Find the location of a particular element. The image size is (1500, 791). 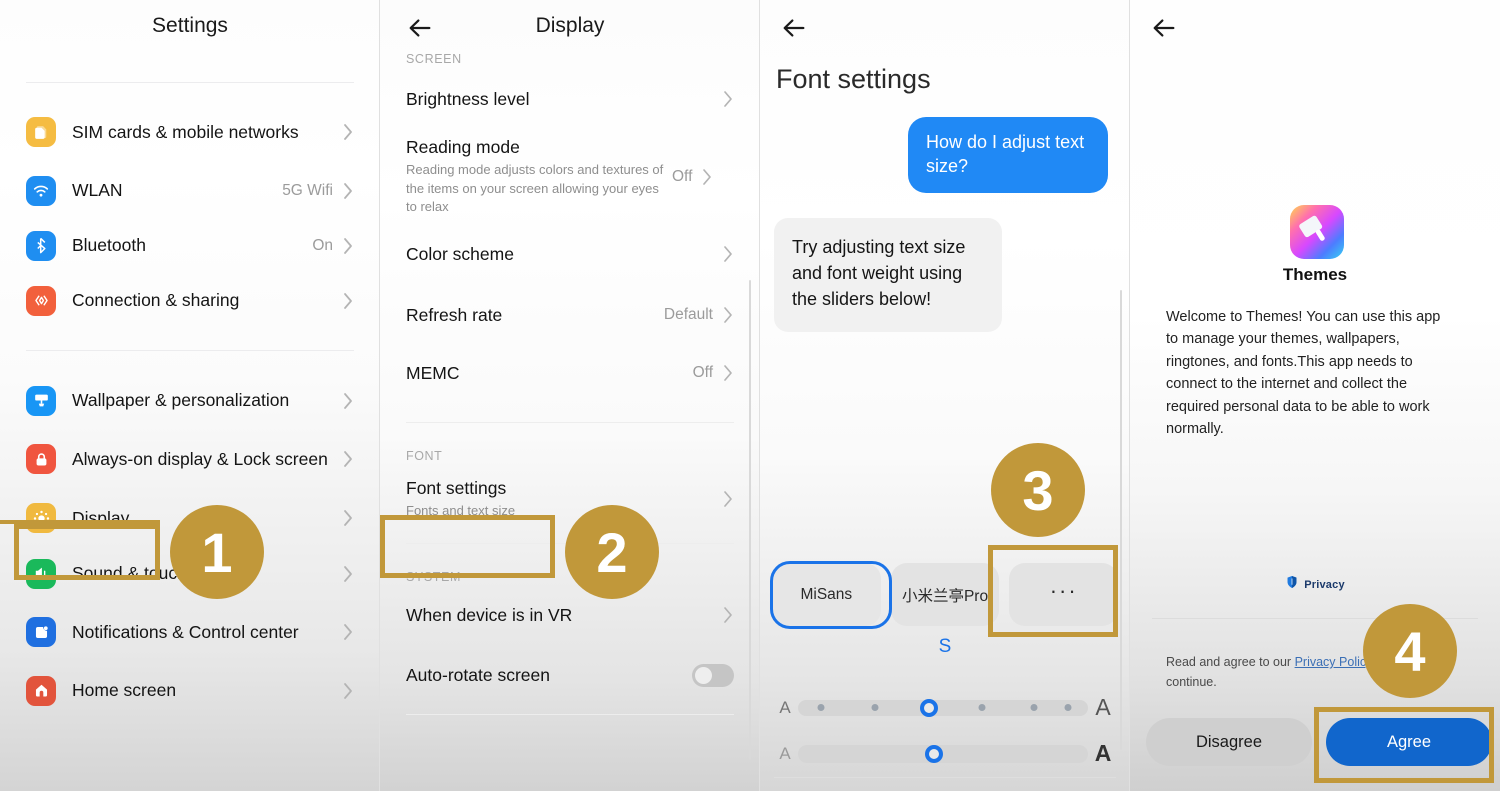

row-title: Brightness level is located at coordinates (468, 98).